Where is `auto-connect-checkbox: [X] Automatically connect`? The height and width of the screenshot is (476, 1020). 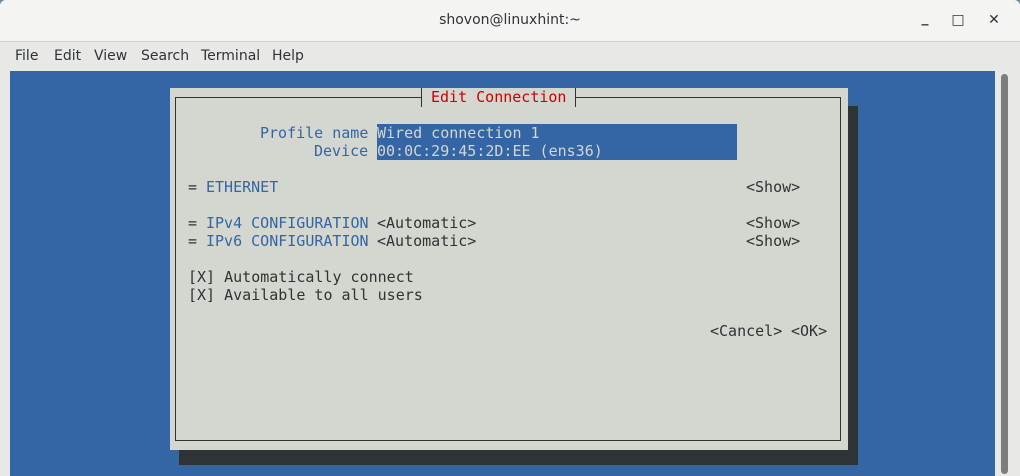 auto-connect-checkbox: [X] Automatically connect is located at coordinates (301, 277).